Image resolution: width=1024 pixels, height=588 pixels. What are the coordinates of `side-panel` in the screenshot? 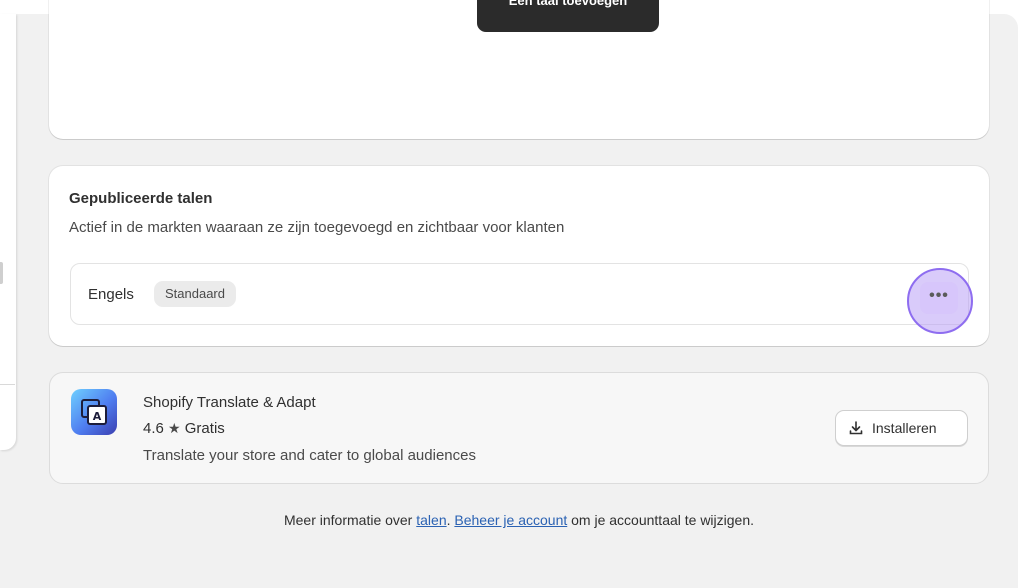 It's located at (8, 232).